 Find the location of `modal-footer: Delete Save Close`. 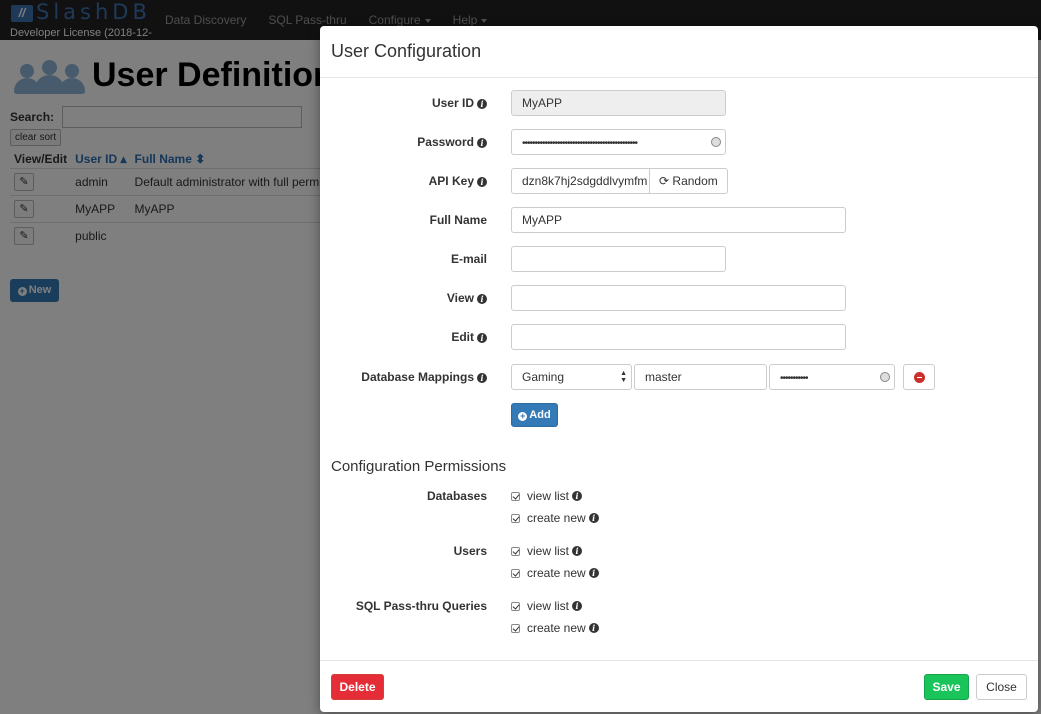

modal-footer: Delete Save Close is located at coordinates (679, 686).